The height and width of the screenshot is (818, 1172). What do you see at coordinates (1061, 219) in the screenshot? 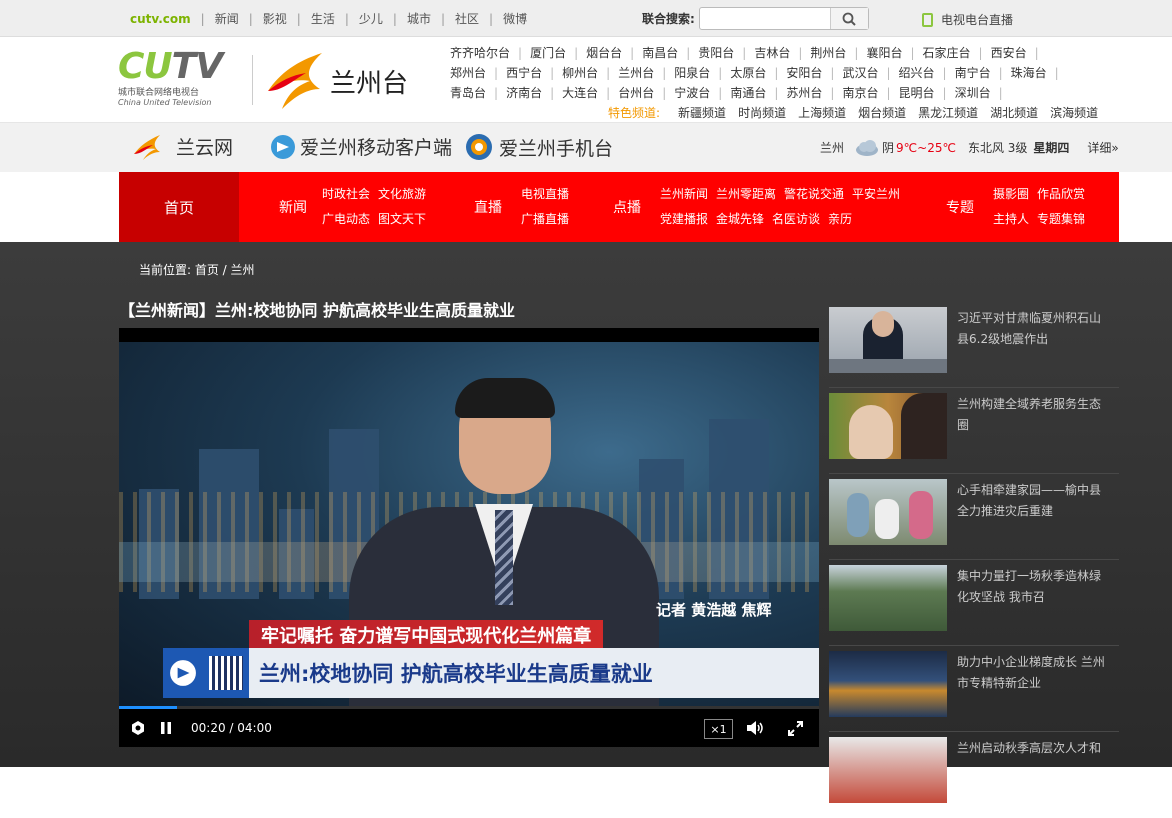
I see `nav-link: 专题集锦` at bounding box center [1061, 219].